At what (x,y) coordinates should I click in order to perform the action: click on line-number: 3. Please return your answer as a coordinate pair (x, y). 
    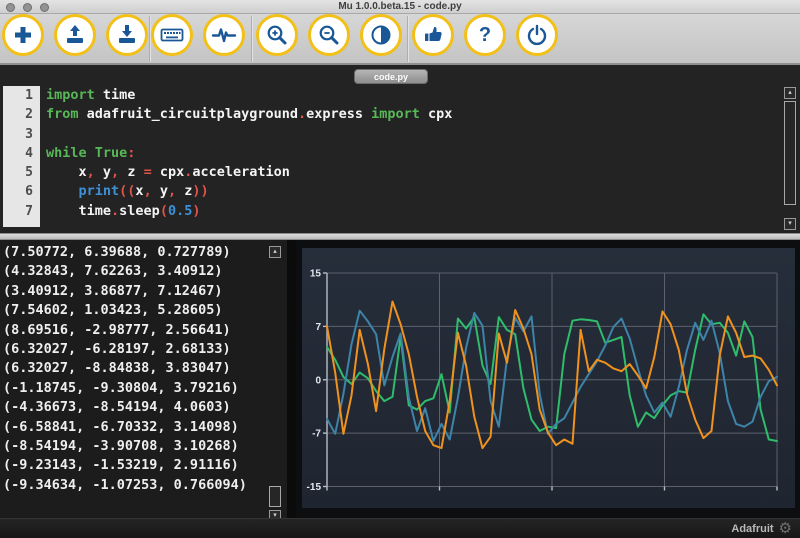
    Looking at the image, I should click on (29, 134).